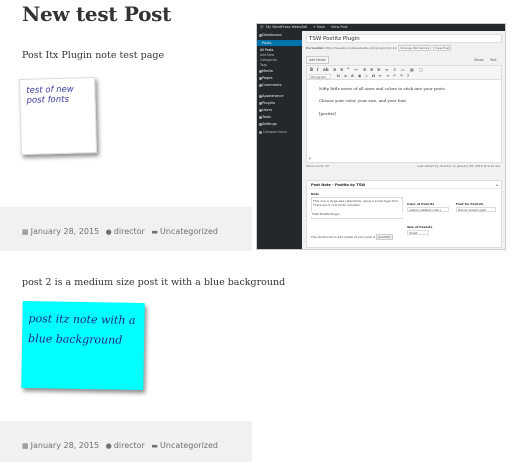  Describe the element at coordinates (476, 209) in the screenshot. I see `font-select: Henny Script Light` at that location.